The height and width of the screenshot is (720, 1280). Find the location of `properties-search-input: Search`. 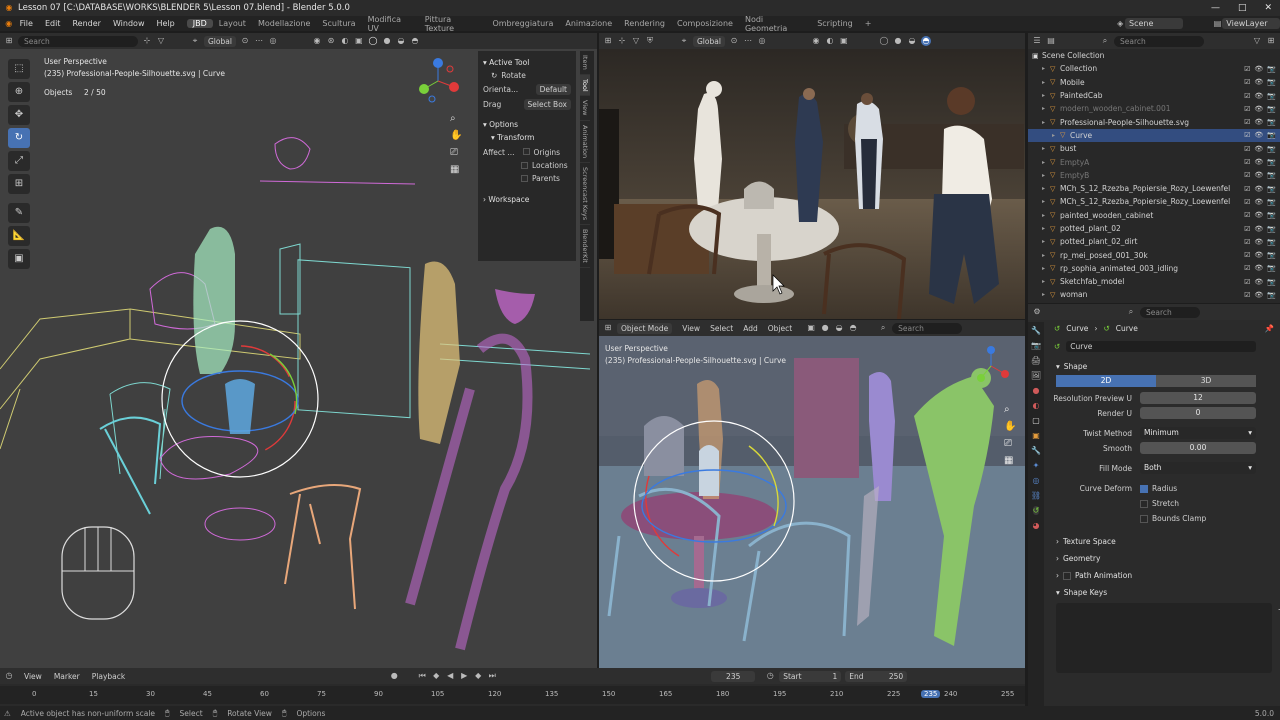

properties-search-input: Search is located at coordinates (1170, 312).